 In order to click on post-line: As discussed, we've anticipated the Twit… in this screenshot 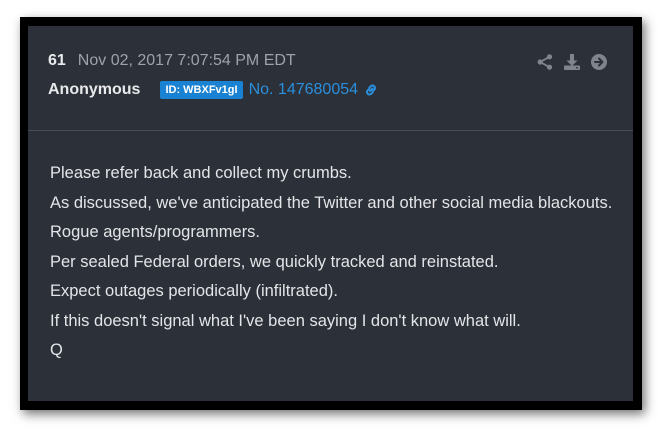, I will do `click(331, 202)`.